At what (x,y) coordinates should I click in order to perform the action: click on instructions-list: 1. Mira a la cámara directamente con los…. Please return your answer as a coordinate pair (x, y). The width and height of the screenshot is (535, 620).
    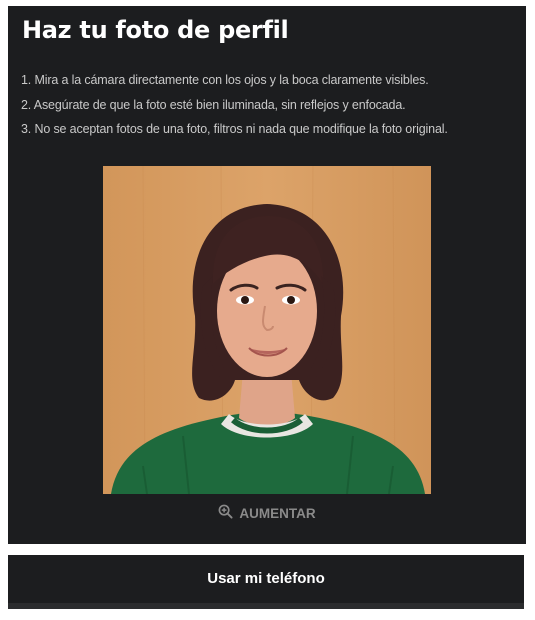
    Looking at the image, I should click on (234, 105).